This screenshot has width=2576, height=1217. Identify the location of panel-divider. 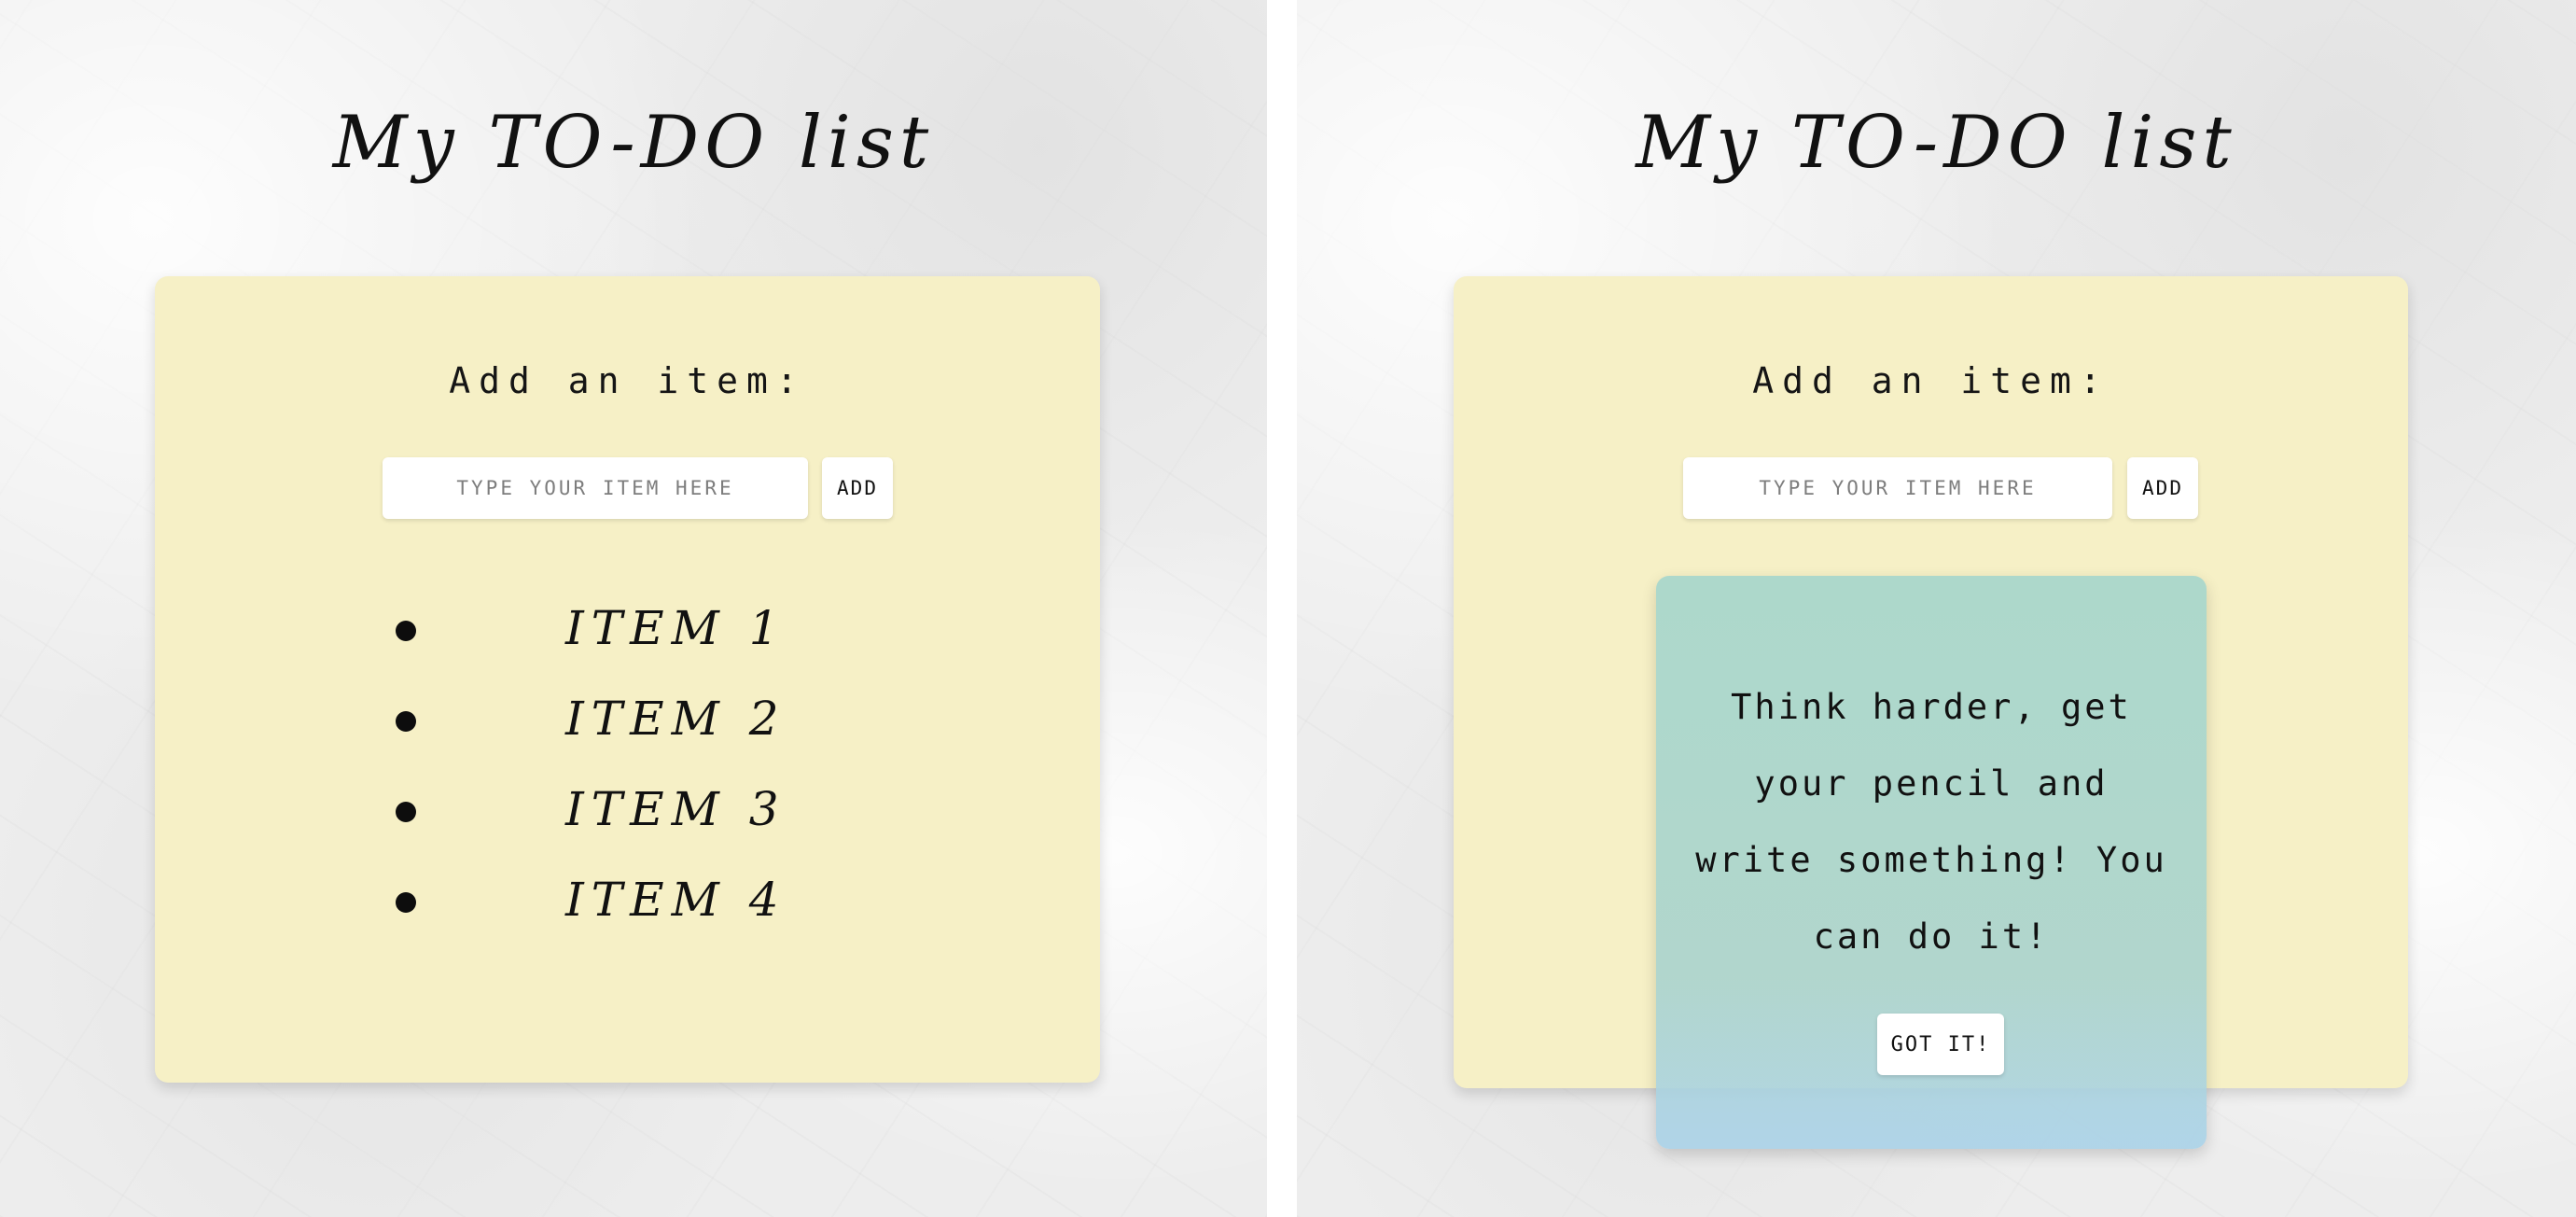
(1282, 608).